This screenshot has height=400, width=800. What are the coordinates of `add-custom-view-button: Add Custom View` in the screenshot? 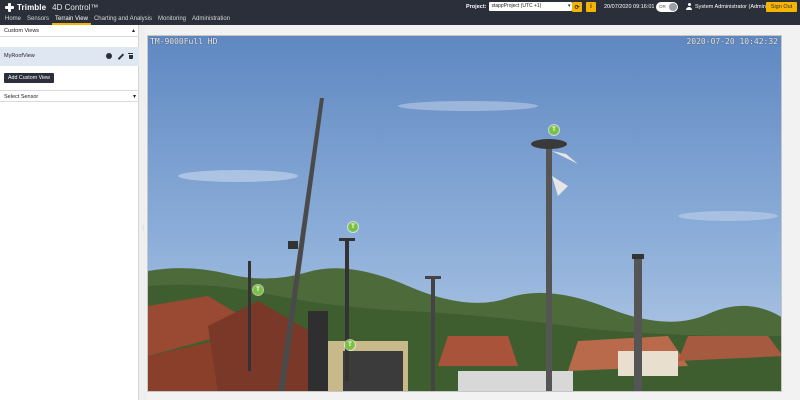 It's located at (29, 78).